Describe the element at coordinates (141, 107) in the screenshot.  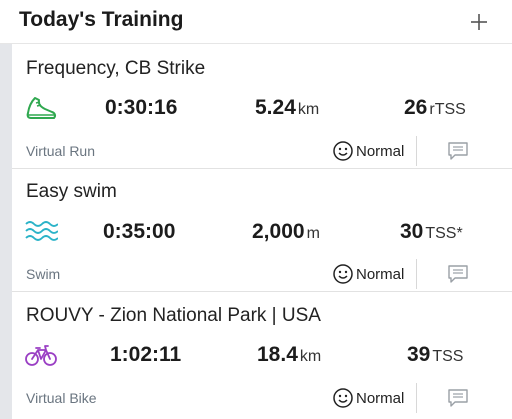
I see `workout-duration: 0:30:16` at that location.